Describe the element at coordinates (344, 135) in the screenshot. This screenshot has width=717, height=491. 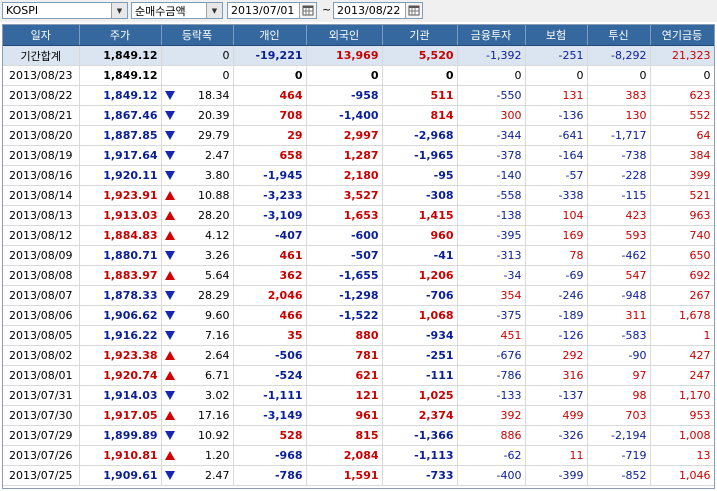
I see `cell-foreign: 2,997` at that location.